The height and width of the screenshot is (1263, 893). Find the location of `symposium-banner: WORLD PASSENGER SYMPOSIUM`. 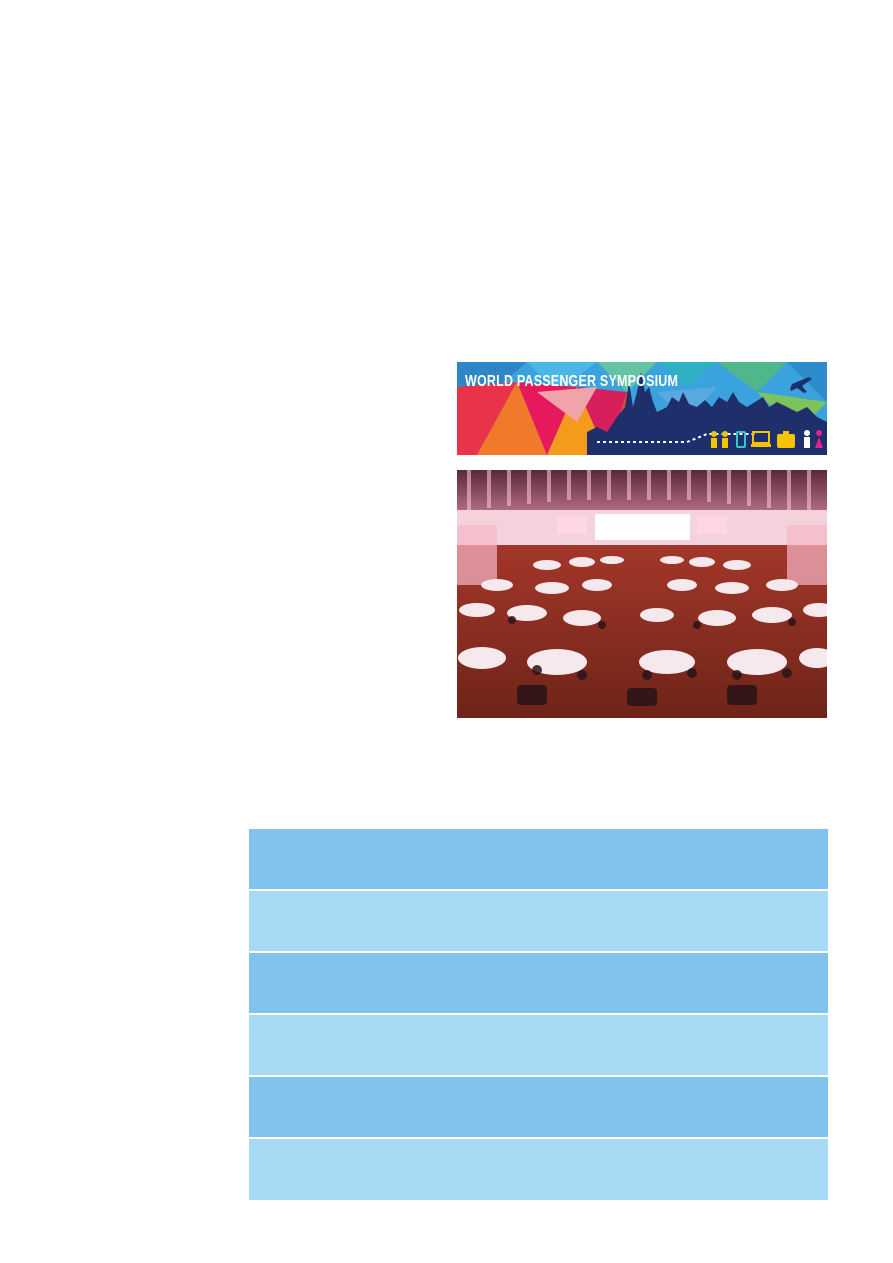

symposium-banner: WORLD PASSENGER SYMPOSIUM is located at coordinates (642, 408).